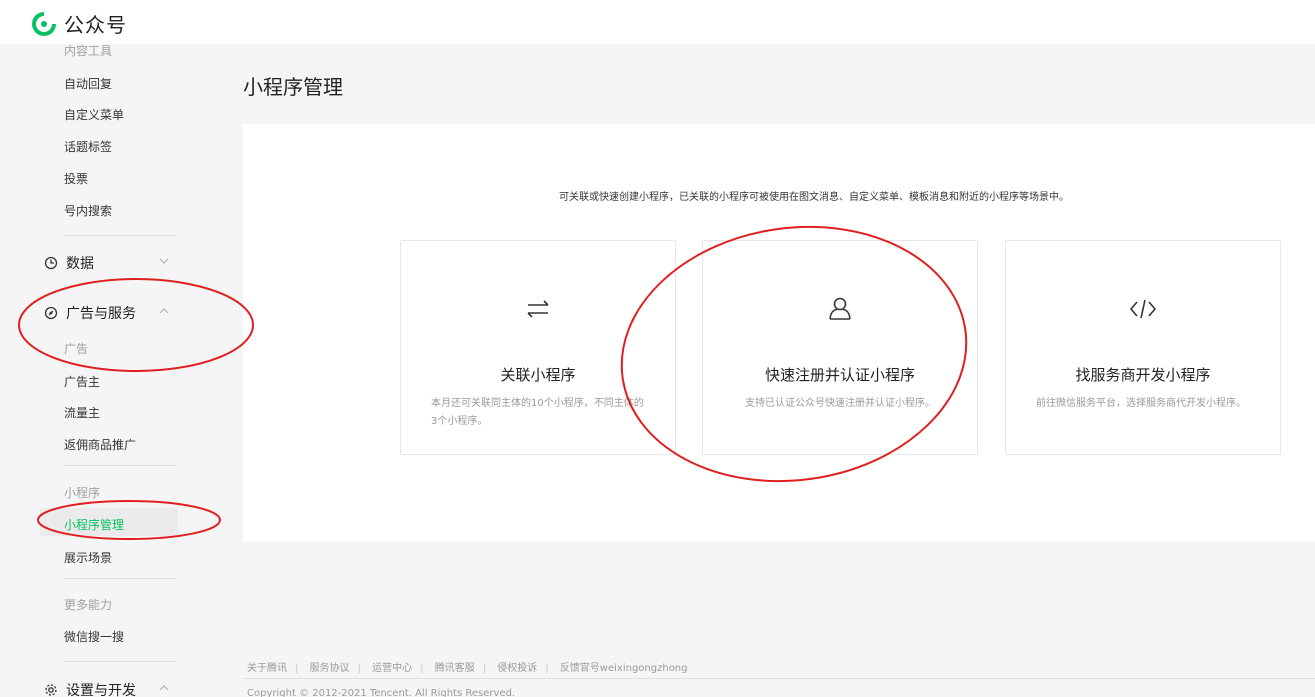  I want to click on user-outline-icon, so click(840, 308).